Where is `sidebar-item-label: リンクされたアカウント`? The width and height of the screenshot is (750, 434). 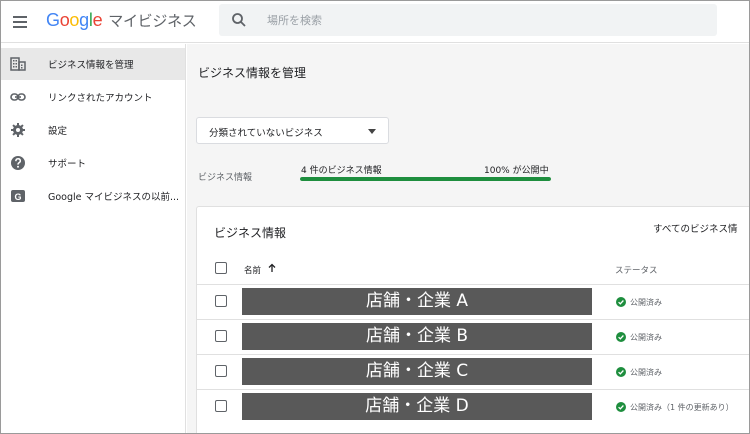
sidebar-item-label: リンクされたアカウント is located at coordinates (100, 98).